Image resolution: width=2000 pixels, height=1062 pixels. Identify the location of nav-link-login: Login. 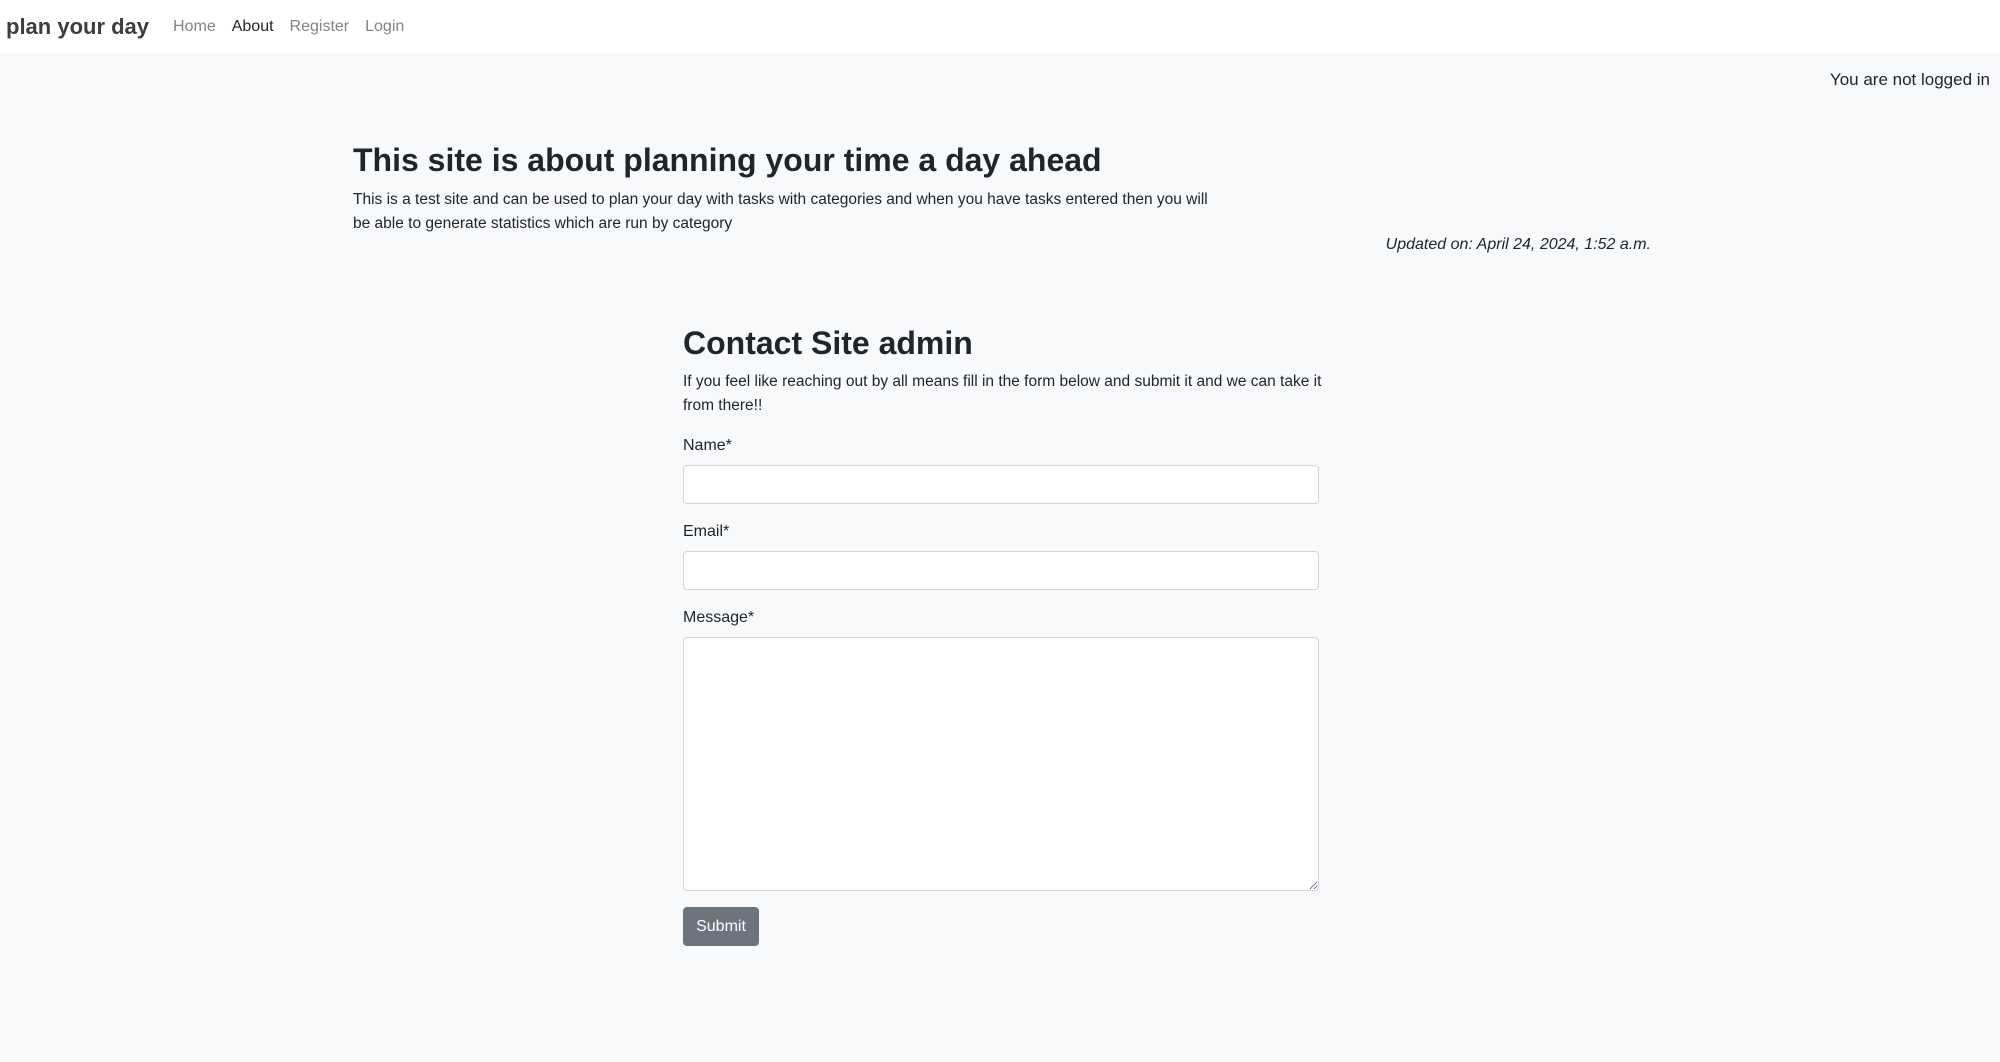
(384, 27).